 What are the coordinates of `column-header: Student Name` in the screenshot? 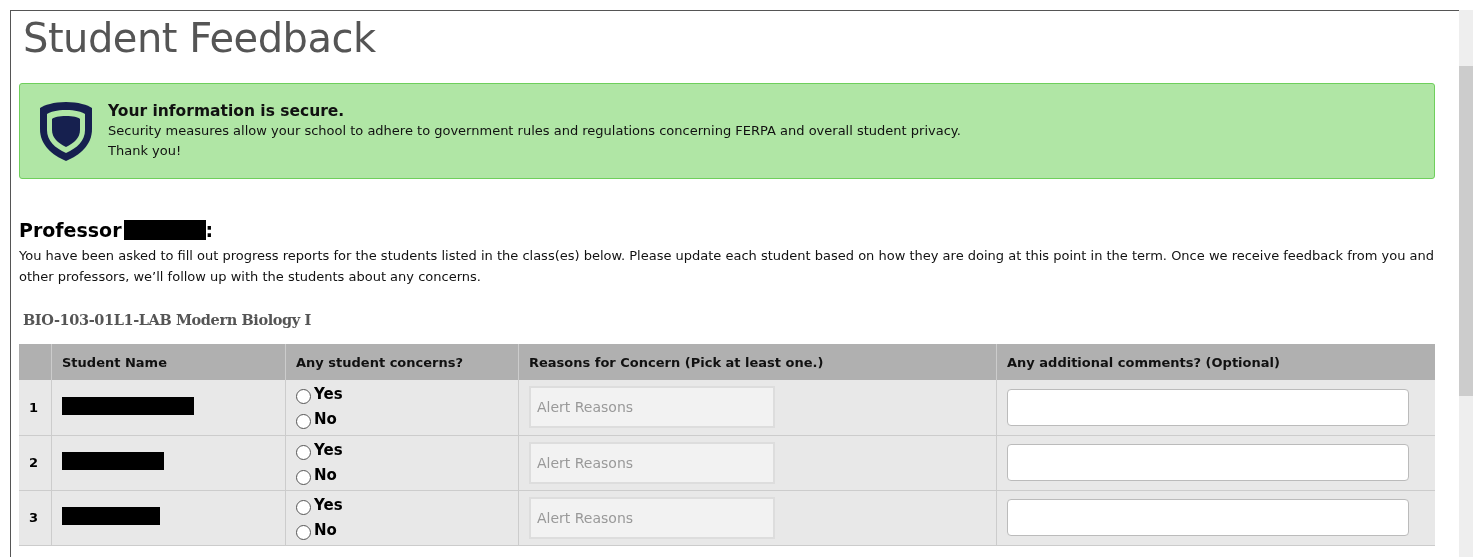 It's located at (168, 362).